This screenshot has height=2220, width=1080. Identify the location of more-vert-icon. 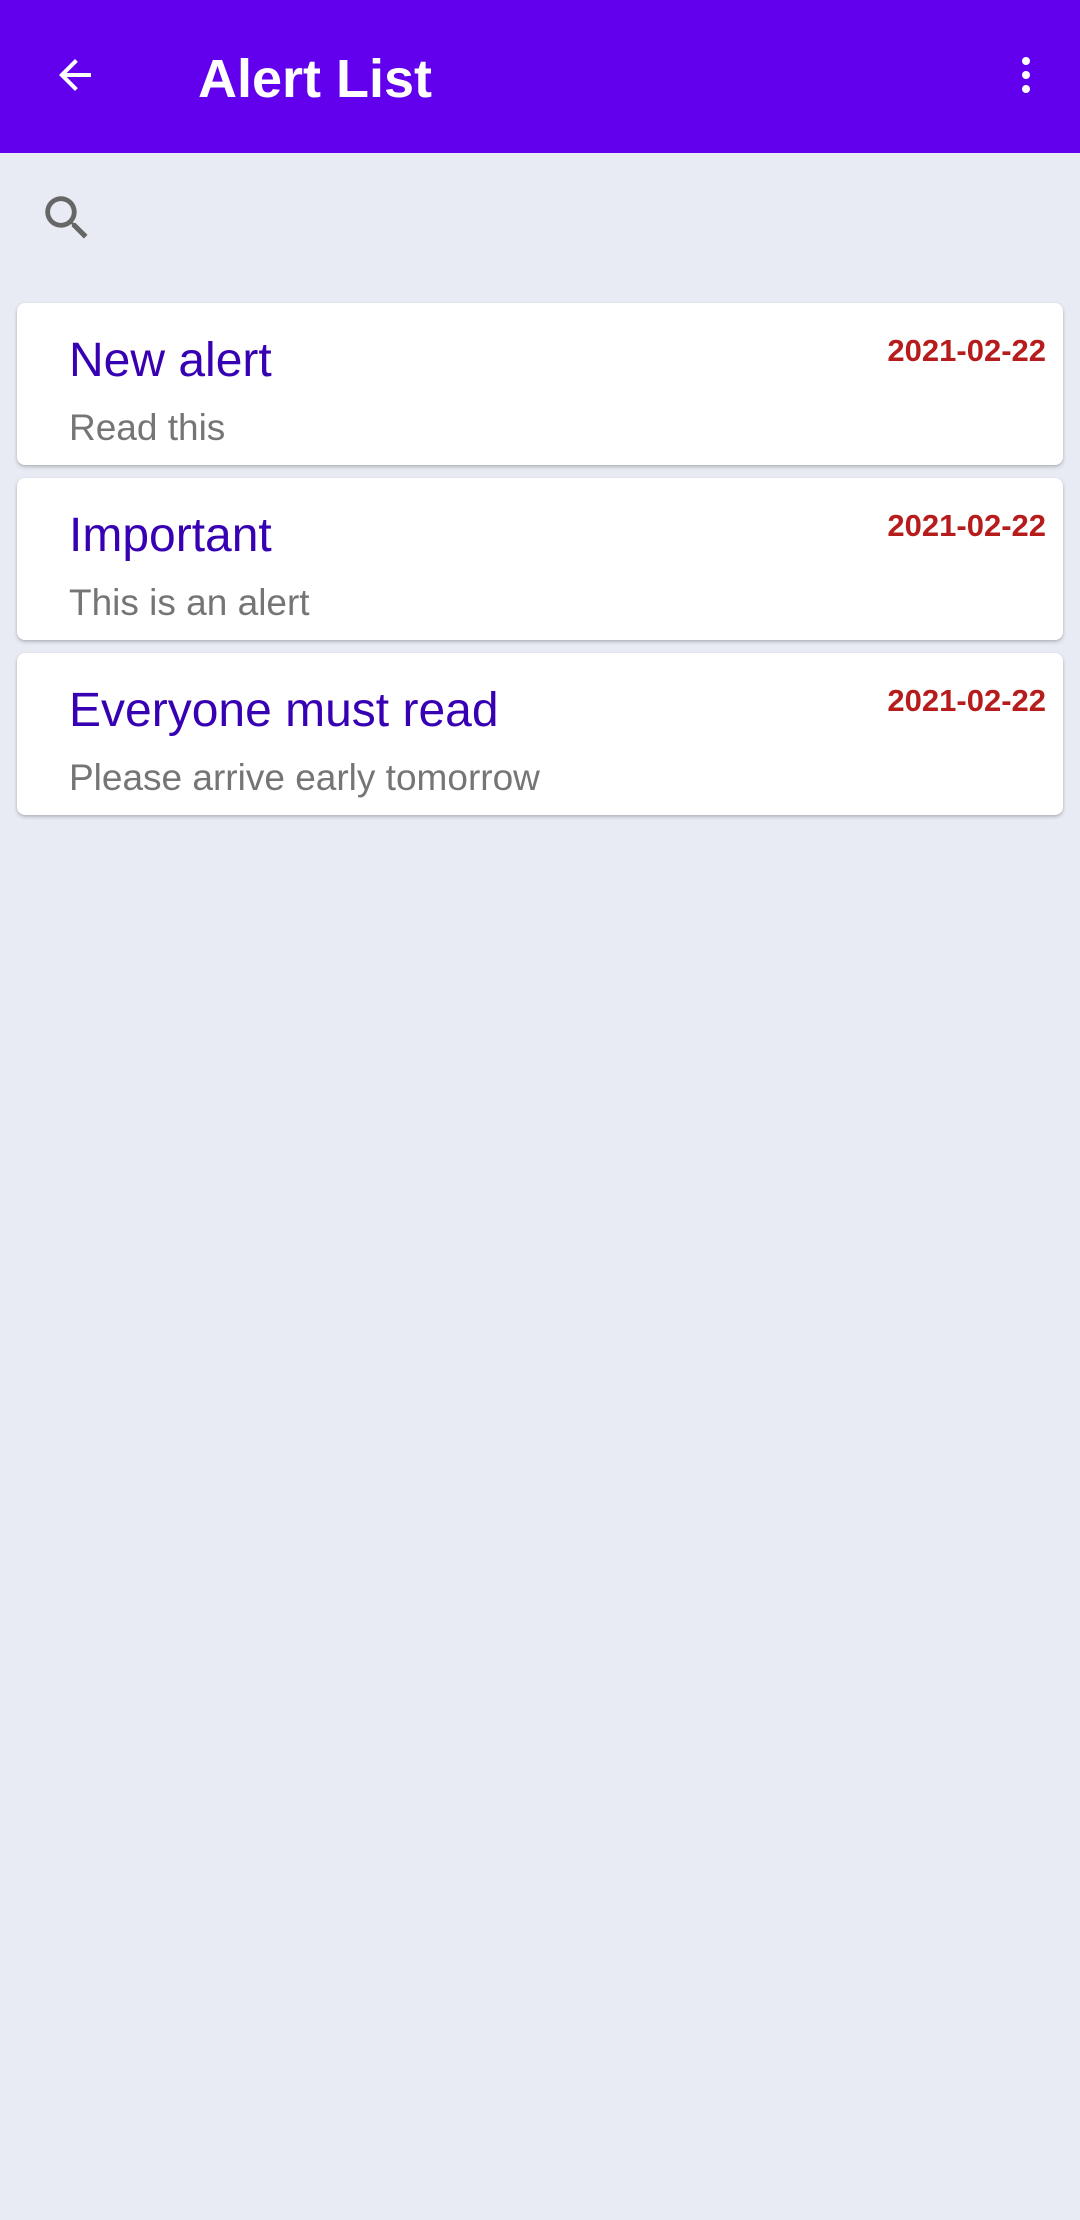
(1026, 77).